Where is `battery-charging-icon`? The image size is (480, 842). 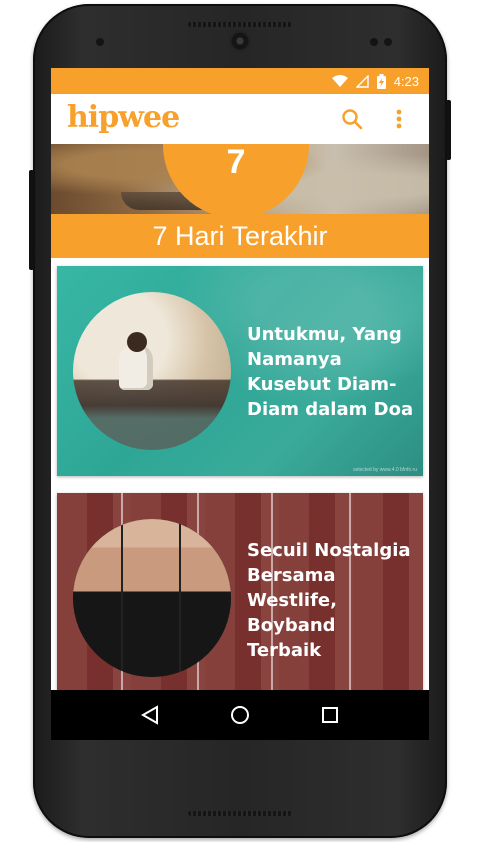
battery-charging-icon is located at coordinates (381, 81).